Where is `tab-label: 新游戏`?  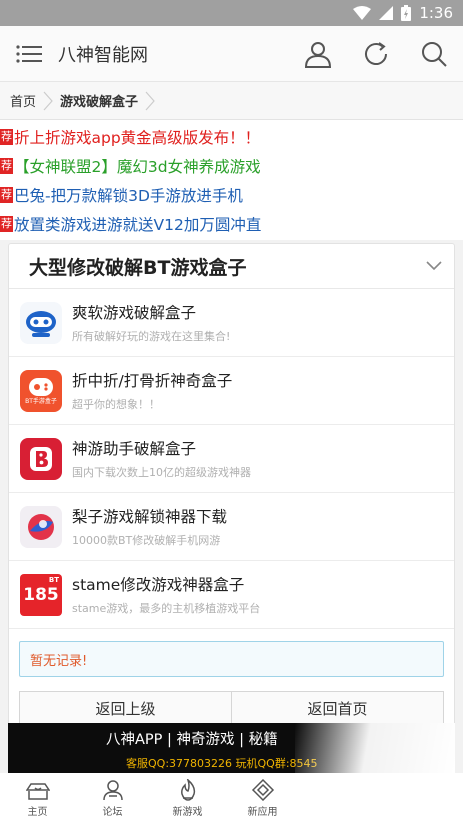 tab-label: 新游戏 is located at coordinates (187, 812).